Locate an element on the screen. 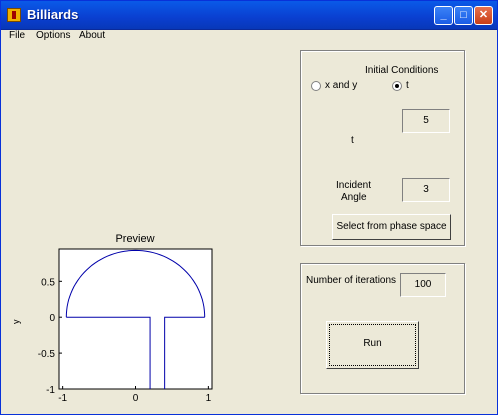 The image size is (498, 415). y-axis-label: y is located at coordinates (16, 321).